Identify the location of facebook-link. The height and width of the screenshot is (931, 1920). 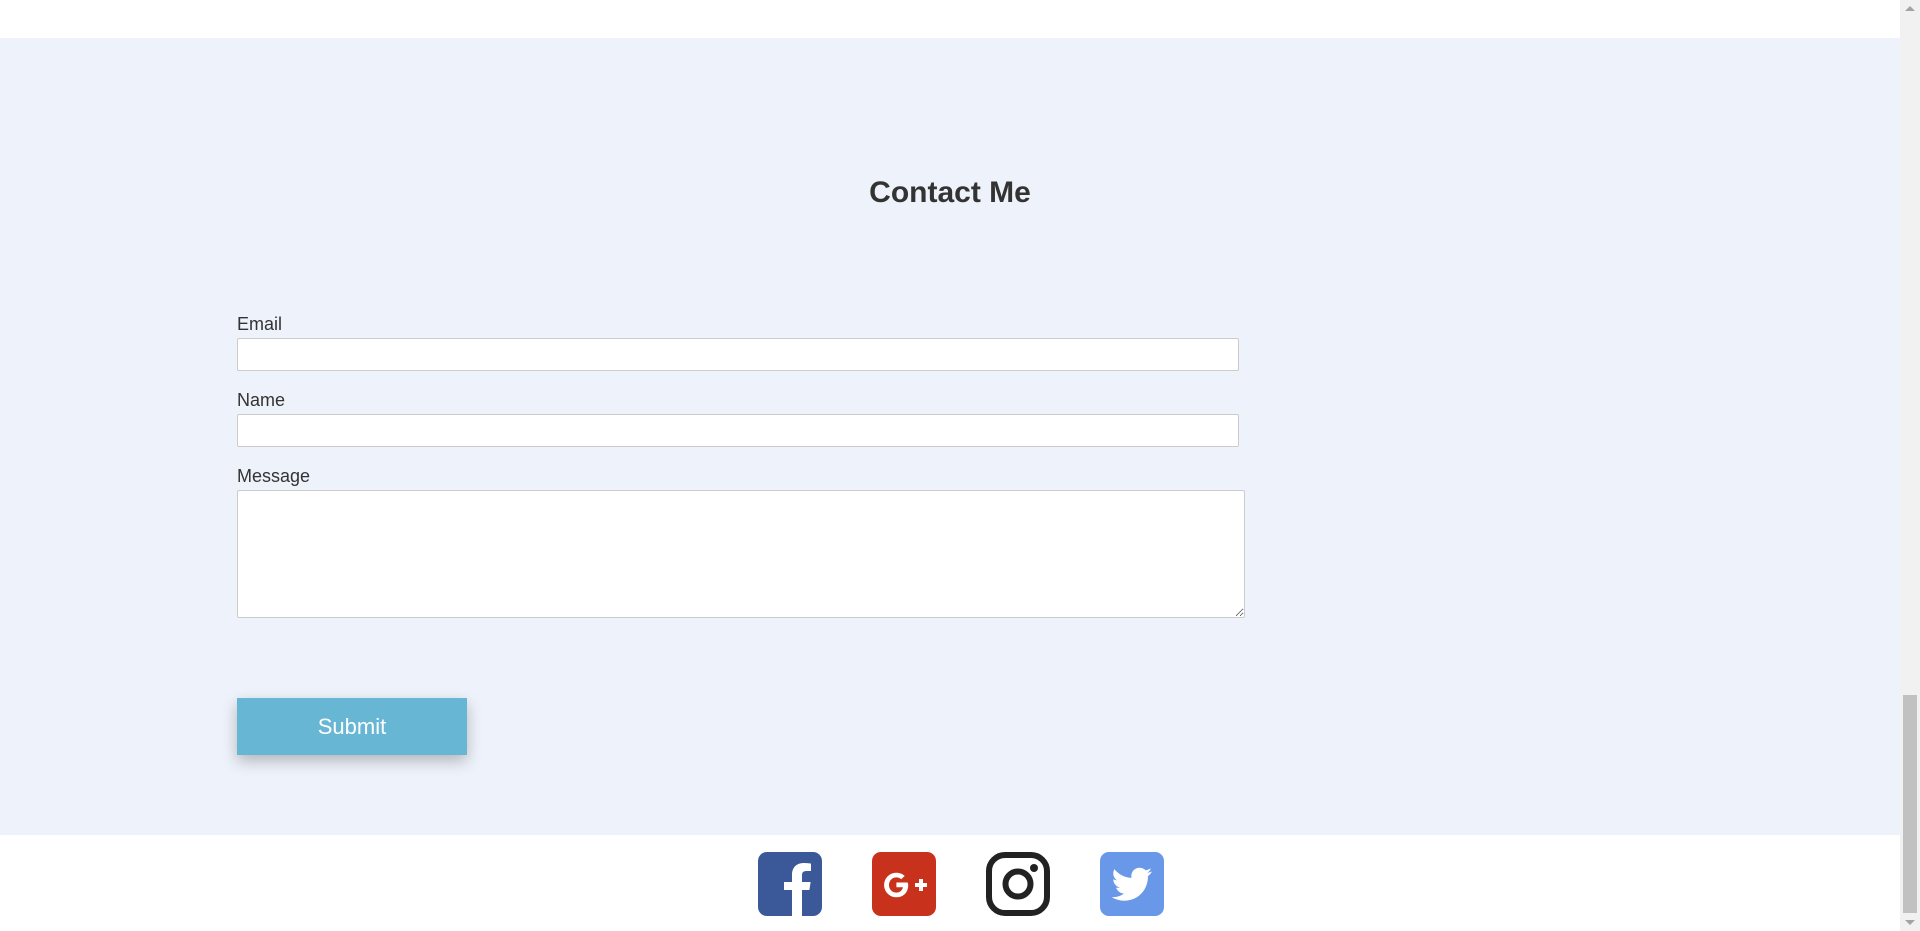
(790, 884).